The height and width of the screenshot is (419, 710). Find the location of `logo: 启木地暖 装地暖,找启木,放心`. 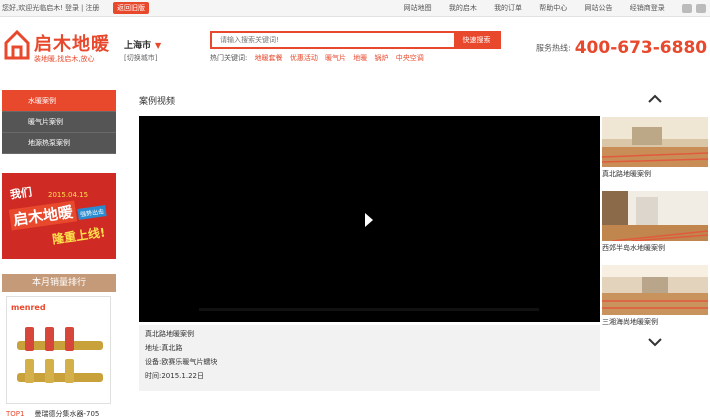

logo: 启木地暖 装地暖,找启木,放心 is located at coordinates (58, 51).